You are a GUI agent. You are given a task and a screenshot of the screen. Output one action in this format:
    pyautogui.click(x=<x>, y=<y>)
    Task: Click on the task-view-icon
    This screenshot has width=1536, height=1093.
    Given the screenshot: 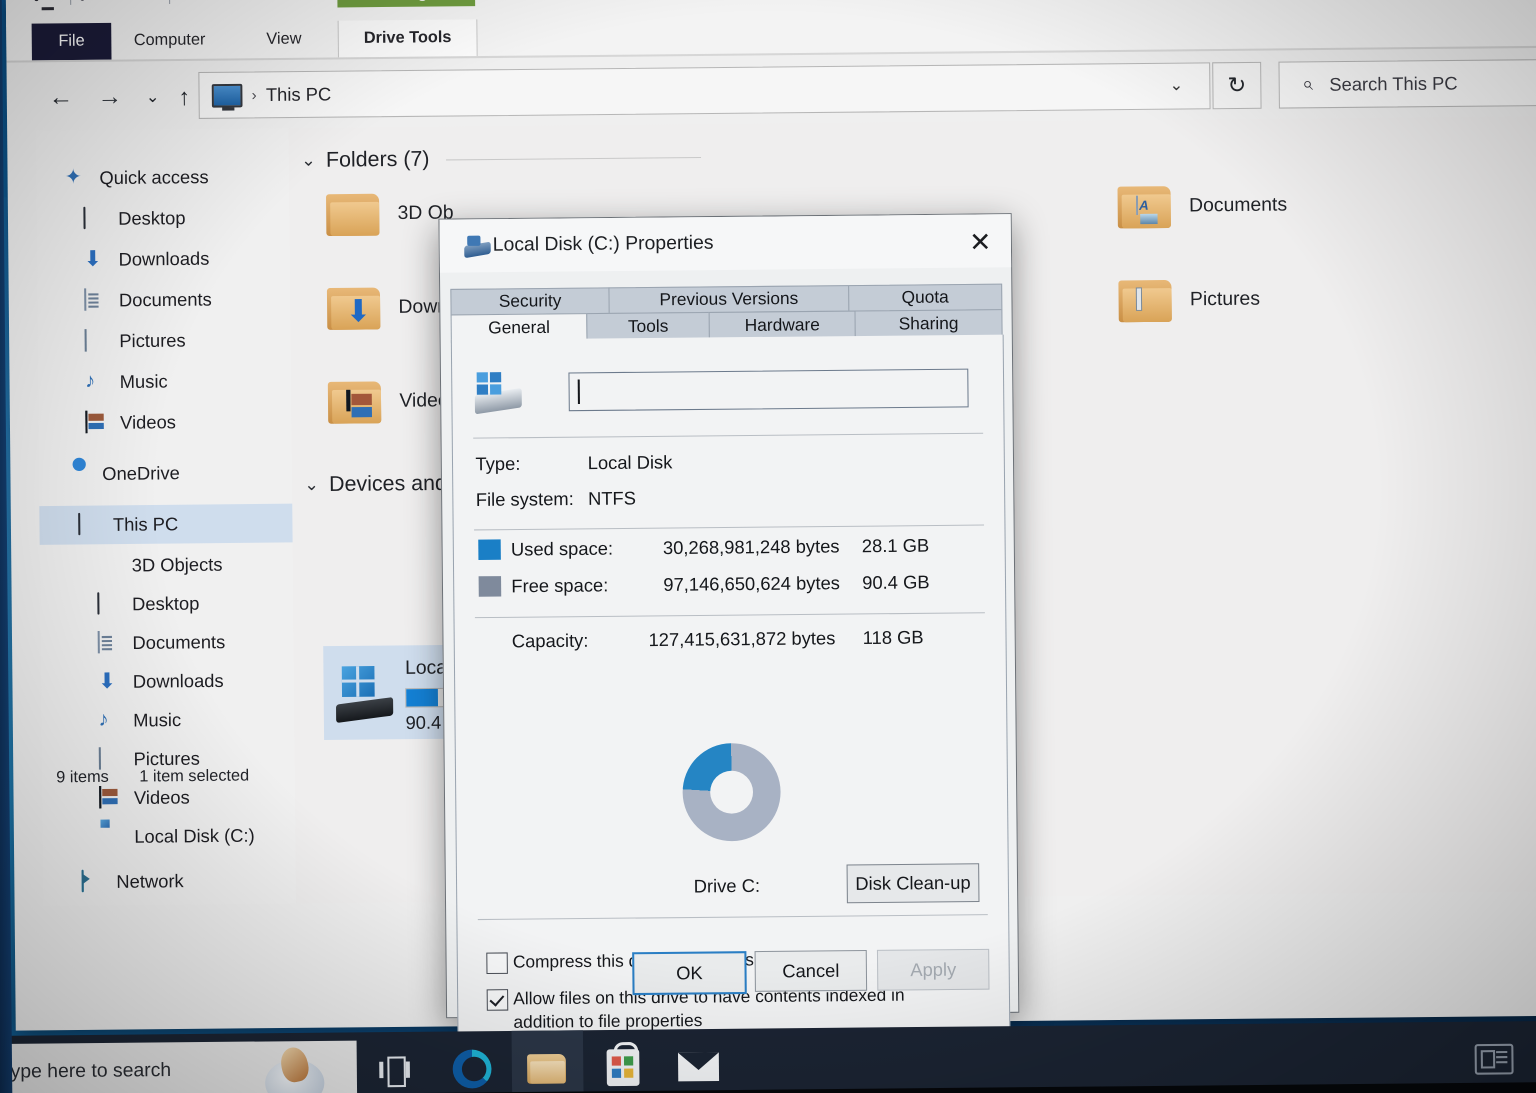 What is the action you would take?
    pyautogui.click(x=395, y=1062)
    